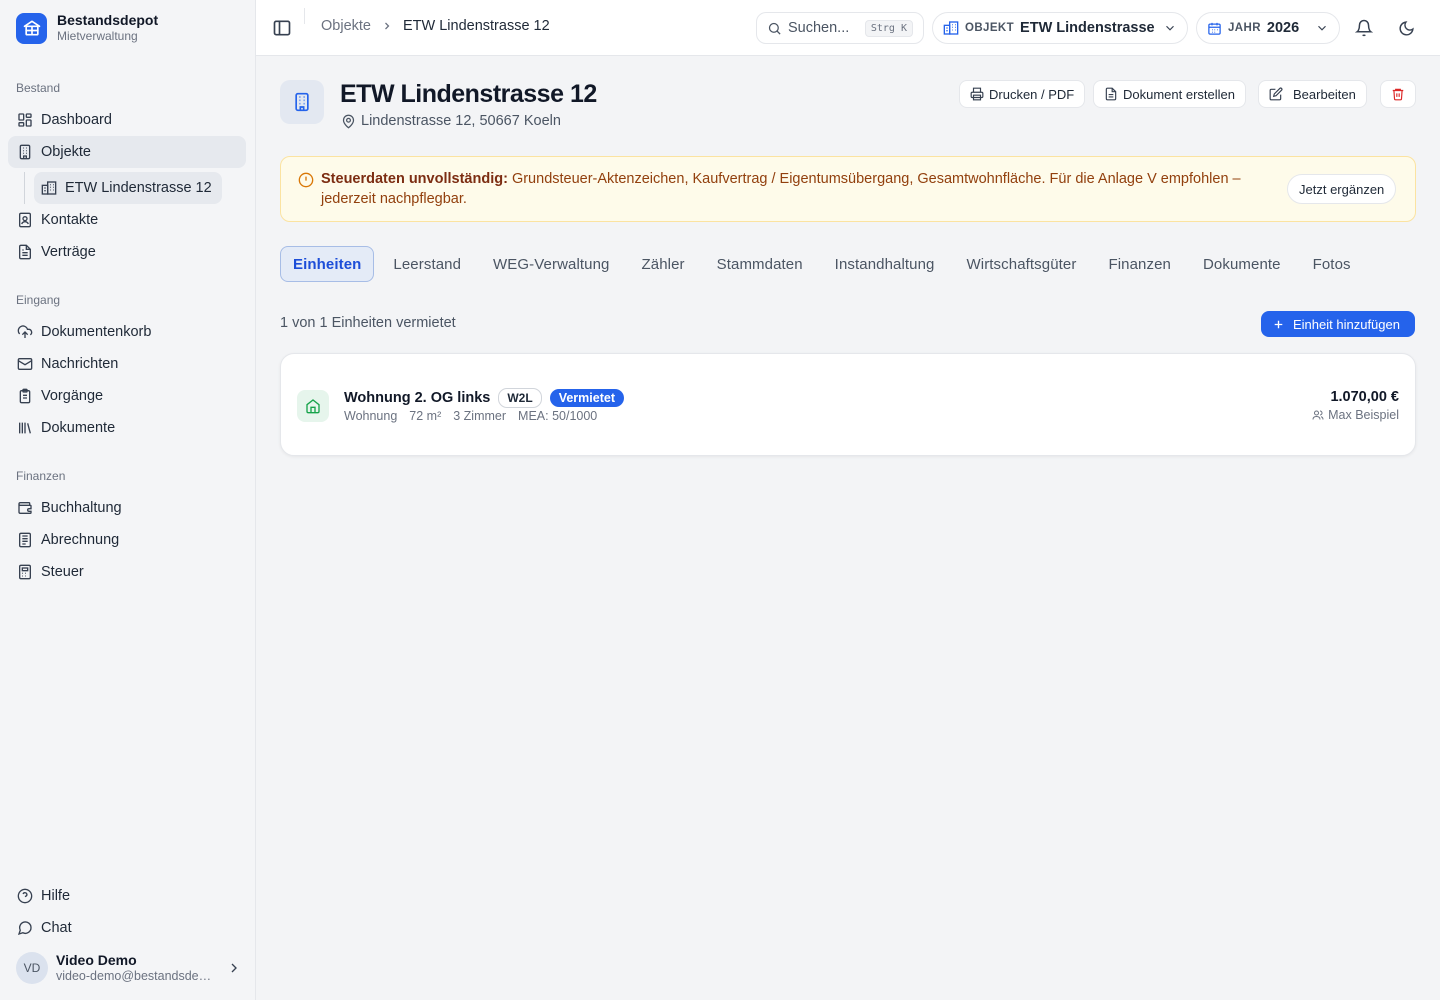 This screenshot has width=1440, height=1000. Describe the element at coordinates (306, 180) in the screenshot. I see `warning-circle-icon` at that location.